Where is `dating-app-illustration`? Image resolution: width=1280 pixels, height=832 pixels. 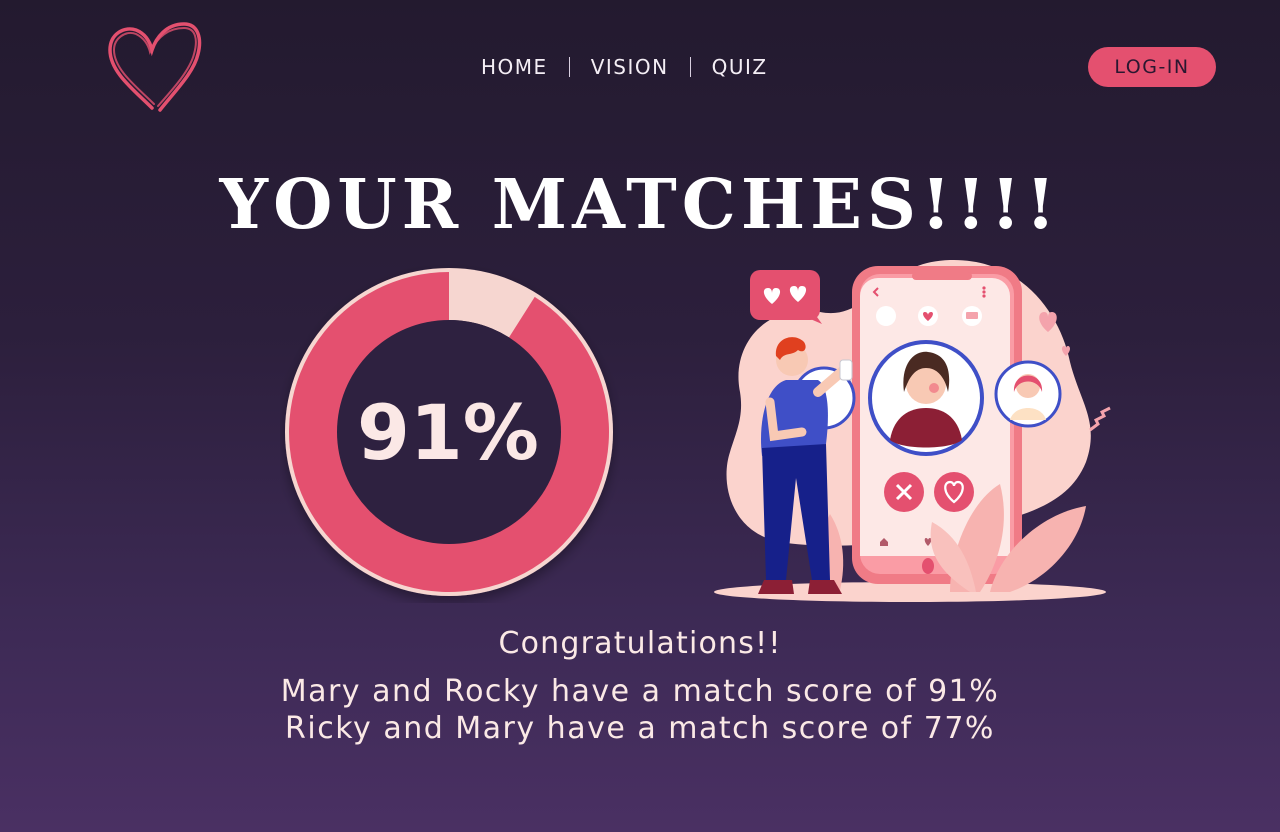 dating-app-illustration is located at coordinates (910, 430).